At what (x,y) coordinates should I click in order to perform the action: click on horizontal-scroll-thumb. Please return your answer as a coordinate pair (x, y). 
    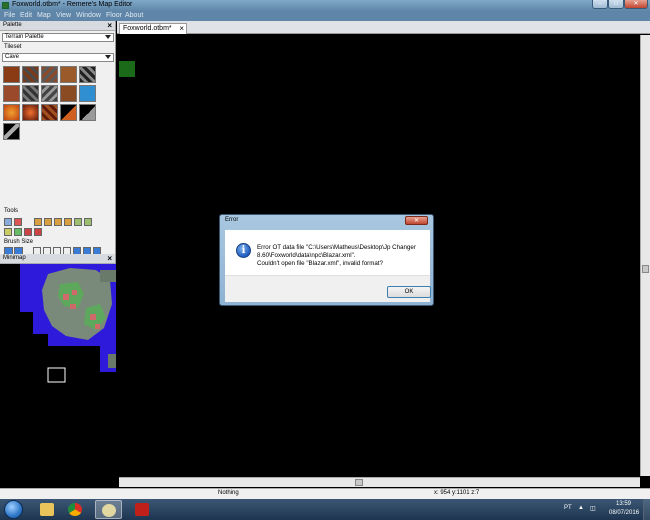
    Looking at the image, I should click on (359, 482).